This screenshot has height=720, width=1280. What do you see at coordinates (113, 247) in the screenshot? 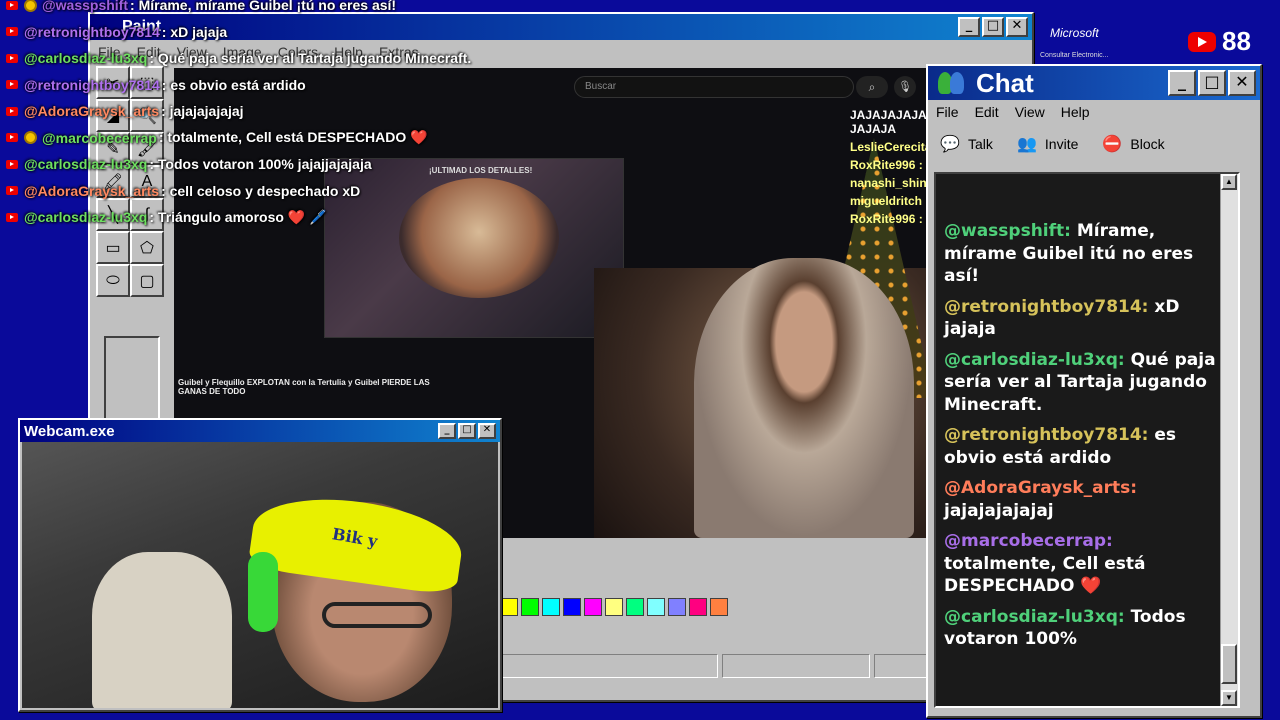
I see `paint-tool-10: ▭` at bounding box center [113, 247].